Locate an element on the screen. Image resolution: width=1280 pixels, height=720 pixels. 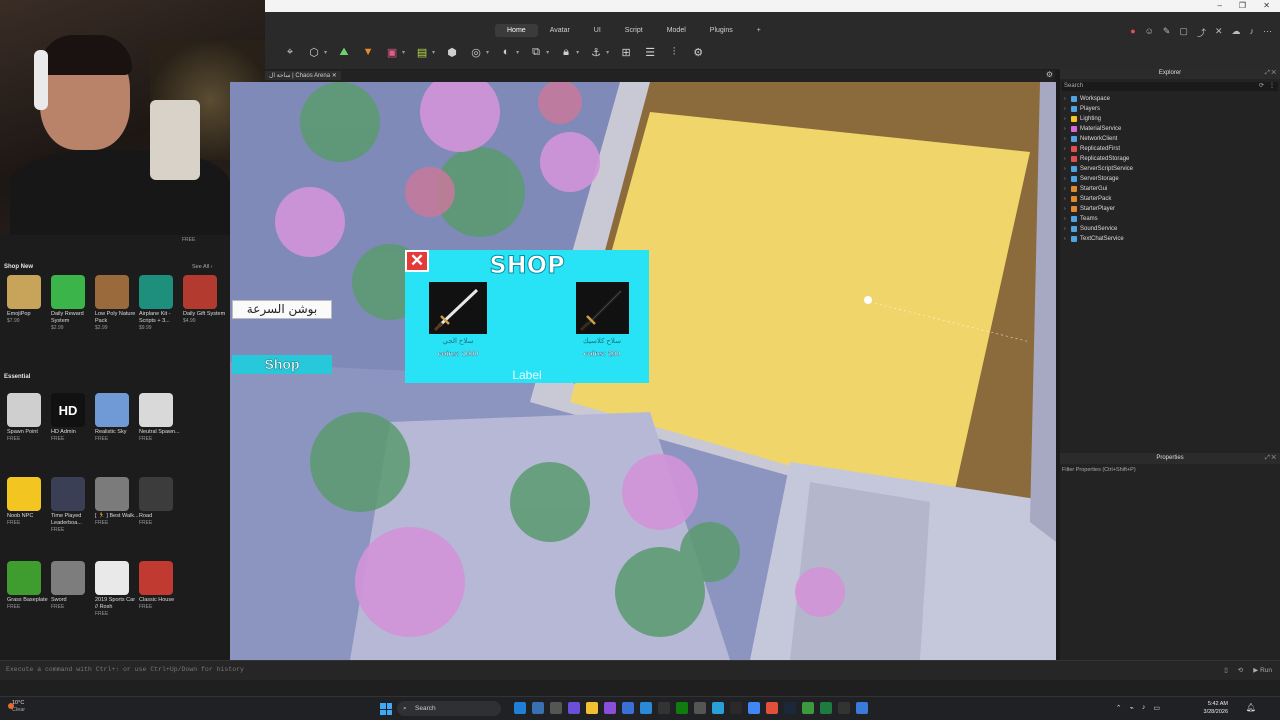
start-icon is located at coordinates (386, 709).